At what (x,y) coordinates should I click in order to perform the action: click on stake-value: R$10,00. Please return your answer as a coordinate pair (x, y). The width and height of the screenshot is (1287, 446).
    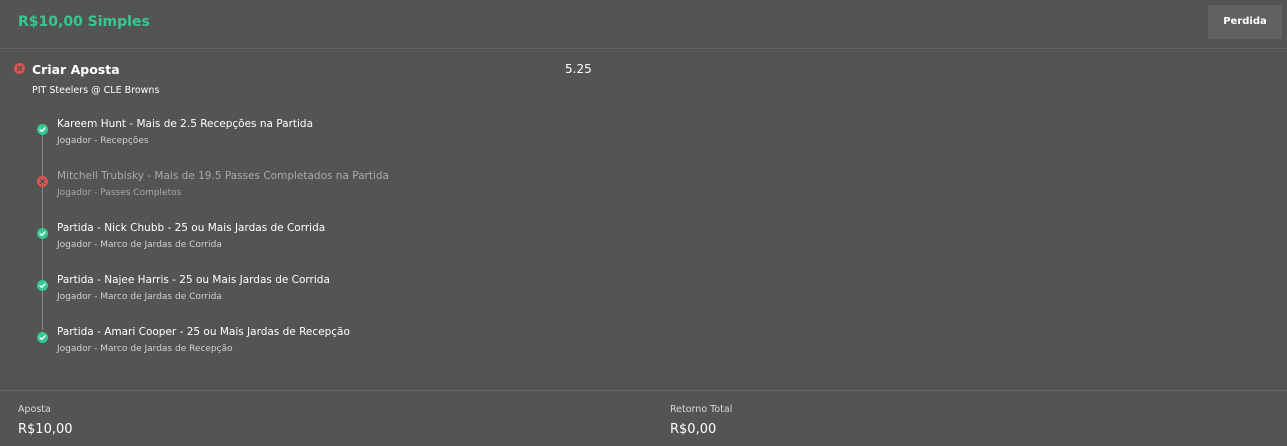
    Looking at the image, I should click on (45, 429).